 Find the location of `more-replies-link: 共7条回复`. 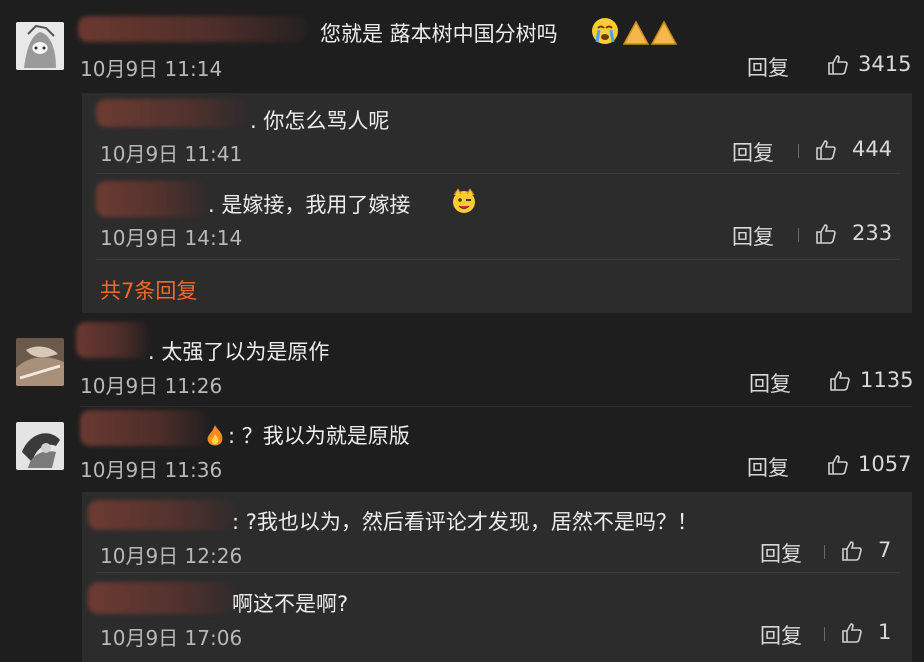

more-replies-link: 共7条回复 is located at coordinates (148, 290).